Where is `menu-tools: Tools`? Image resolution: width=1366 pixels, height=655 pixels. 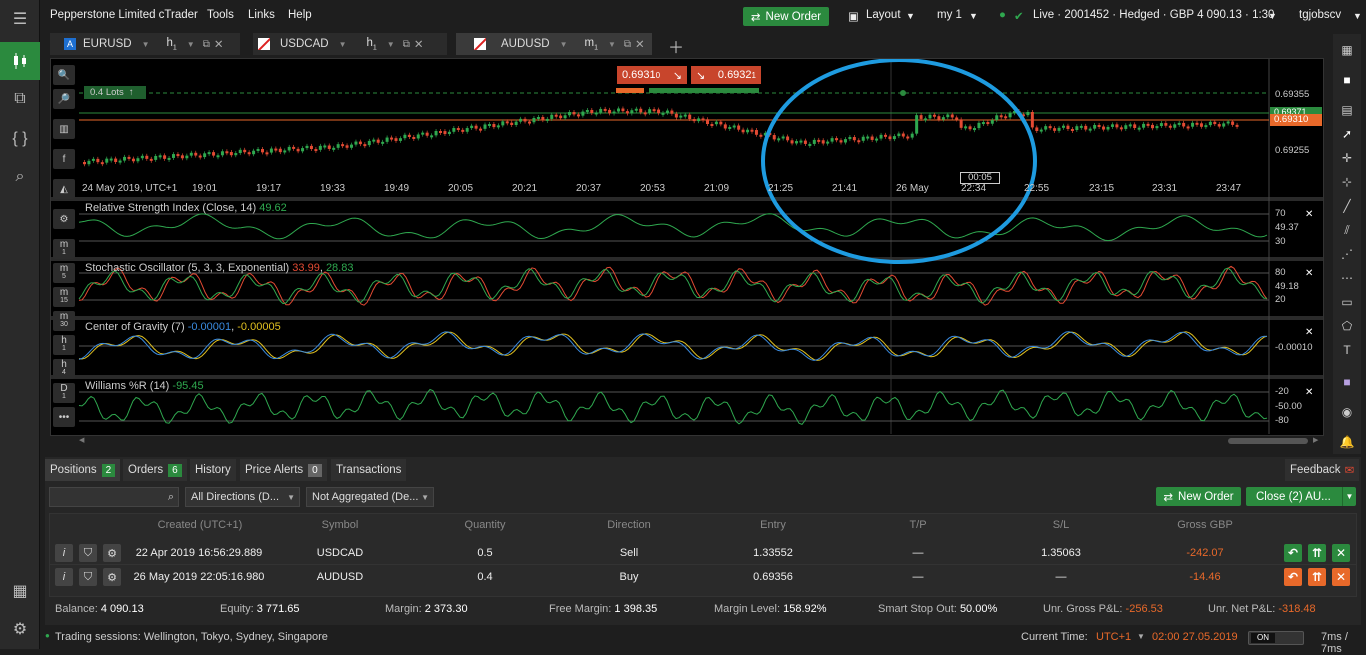 menu-tools: Tools is located at coordinates (220, 15).